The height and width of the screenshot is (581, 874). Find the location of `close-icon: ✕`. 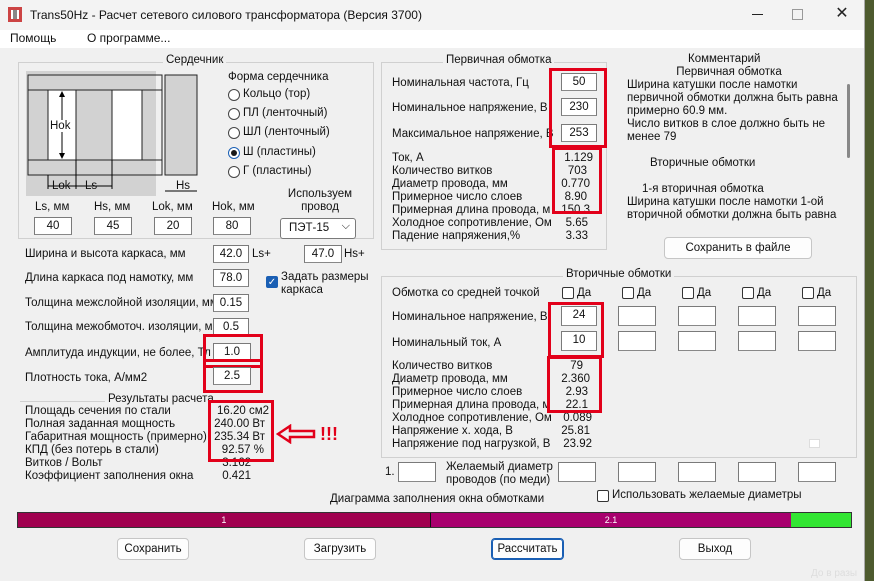

close-icon: ✕ is located at coordinates (842, 14).